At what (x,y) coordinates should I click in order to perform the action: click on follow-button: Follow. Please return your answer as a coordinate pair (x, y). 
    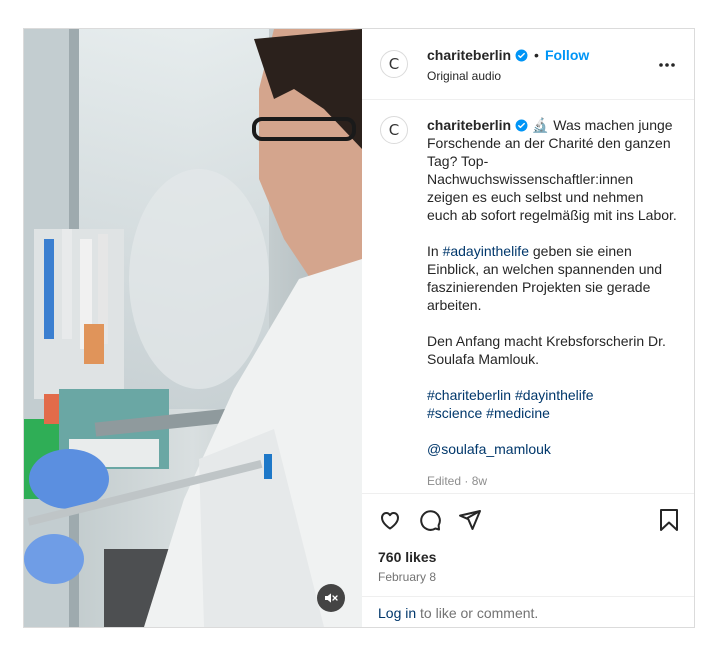
    Looking at the image, I should click on (567, 55).